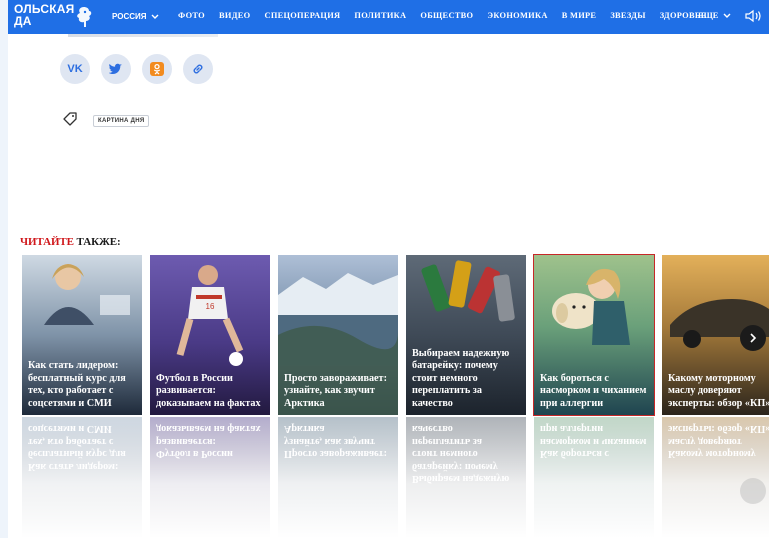  I want to click on logo-bird-icon, so click(84, 17).